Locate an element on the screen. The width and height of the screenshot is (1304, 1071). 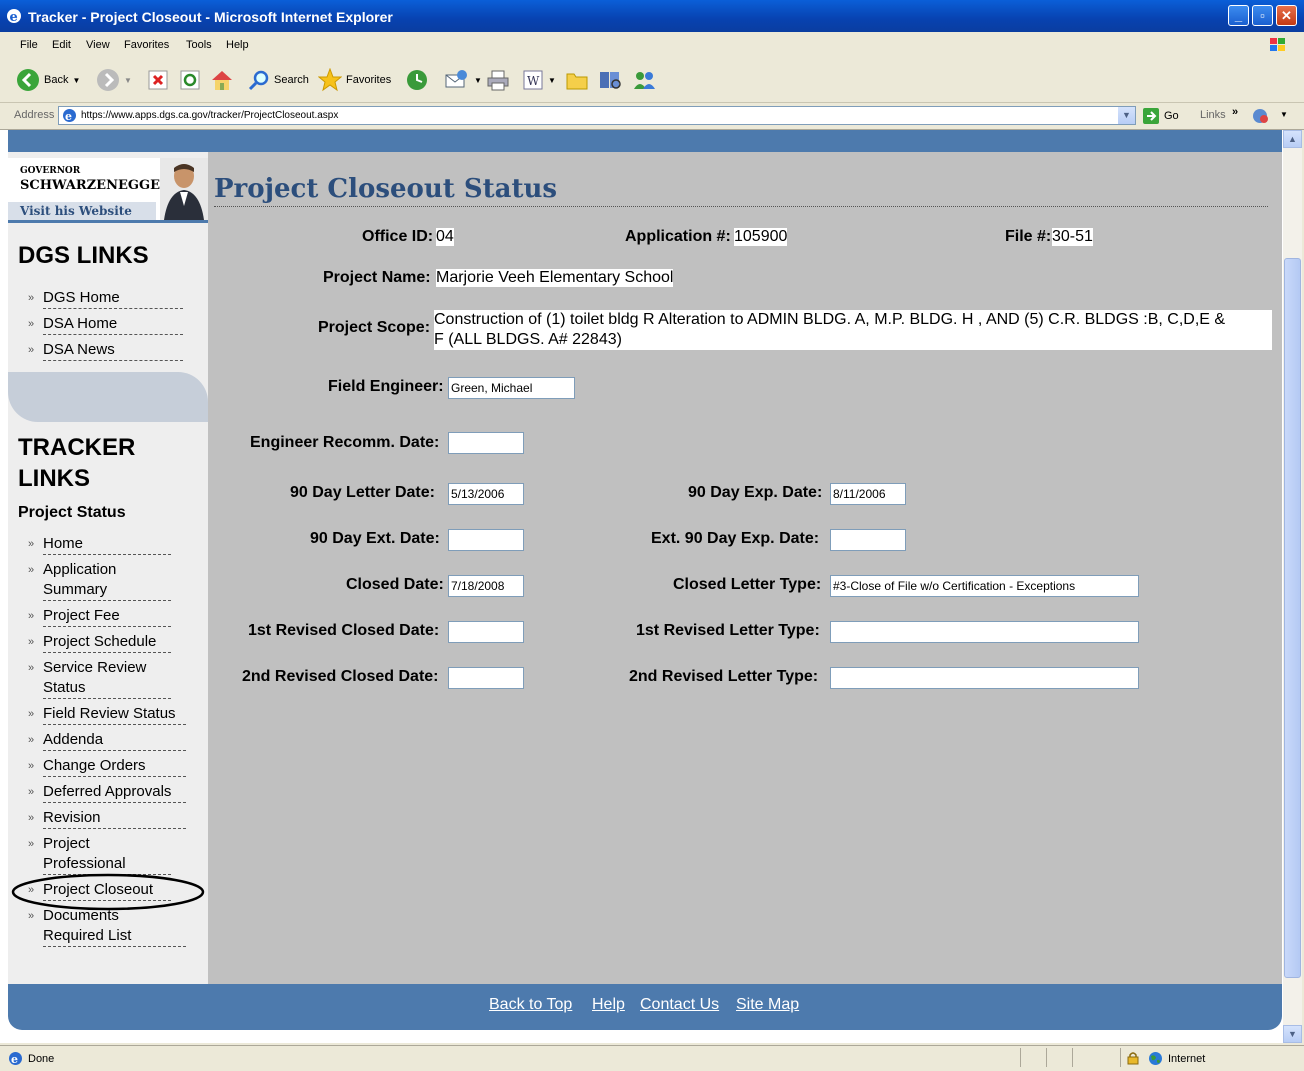
stop-button is located at coordinates (158, 80).